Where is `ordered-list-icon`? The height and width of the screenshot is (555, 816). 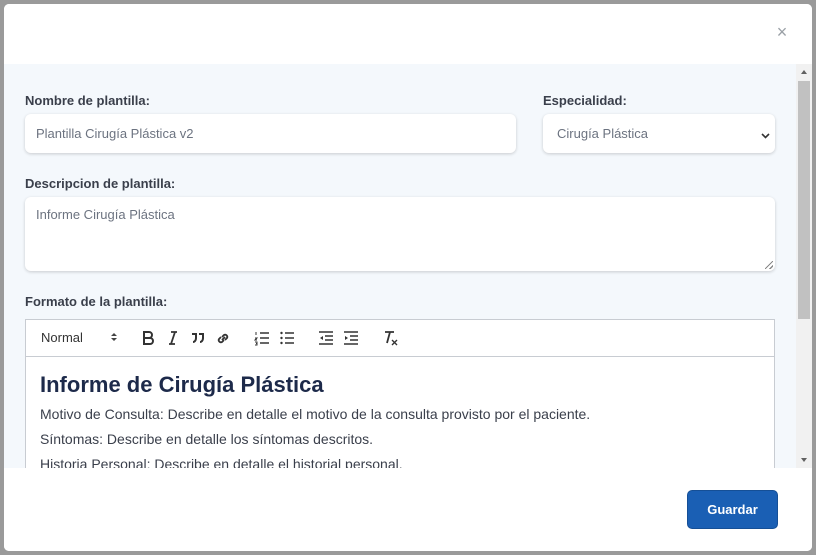
ordered-list-icon is located at coordinates (261, 339).